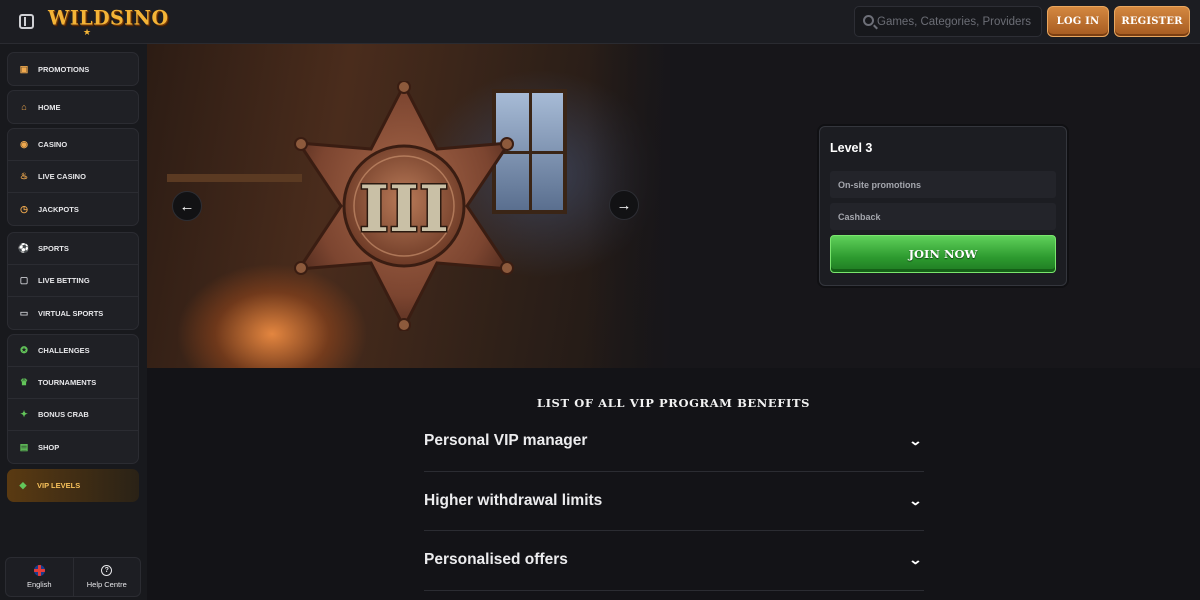 The height and width of the screenshot is (600, 1200). What do you see at coordinates (868, 20) in the screenshot?
I see `search-icon` at bounding box center [868, 20].